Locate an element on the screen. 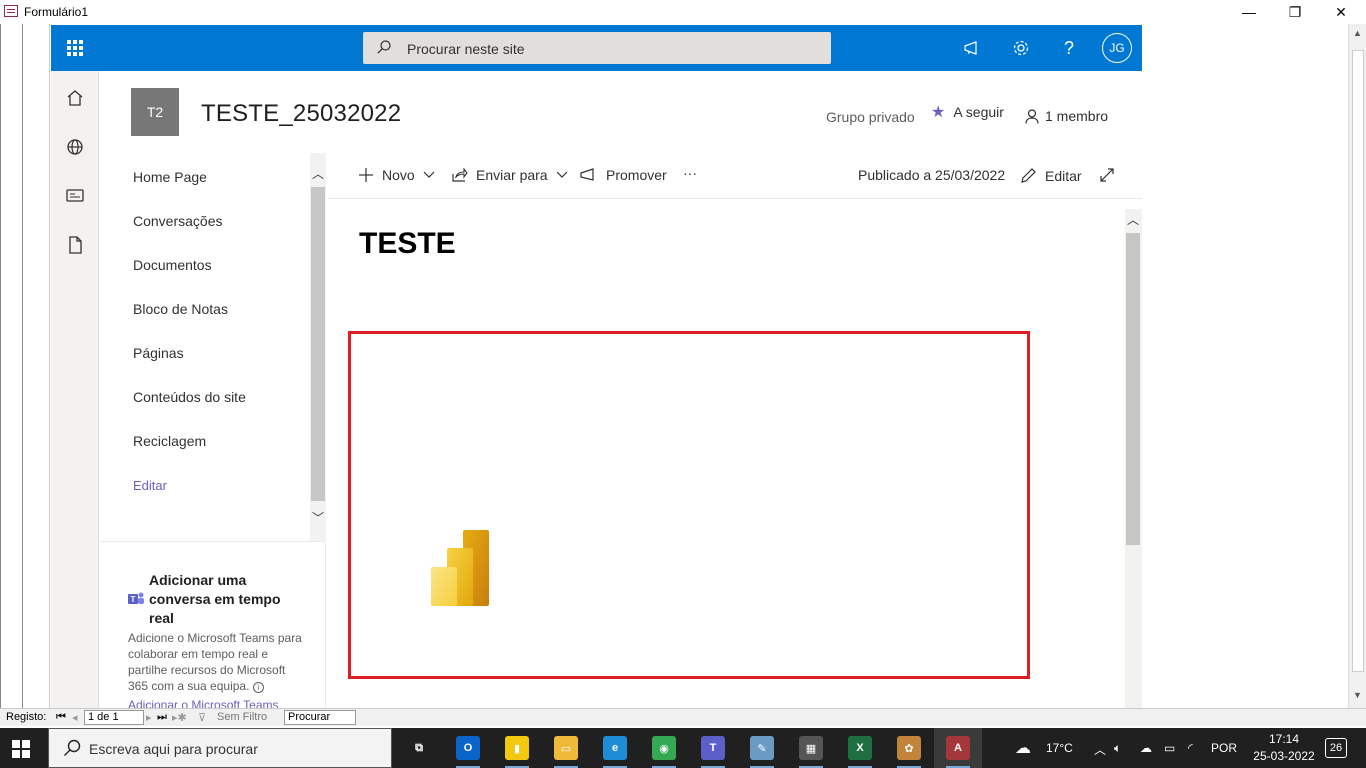 The width and height of the screenshot is (1366, 768). filter-status: Sem Filtro is located at coordinates (242, 717).